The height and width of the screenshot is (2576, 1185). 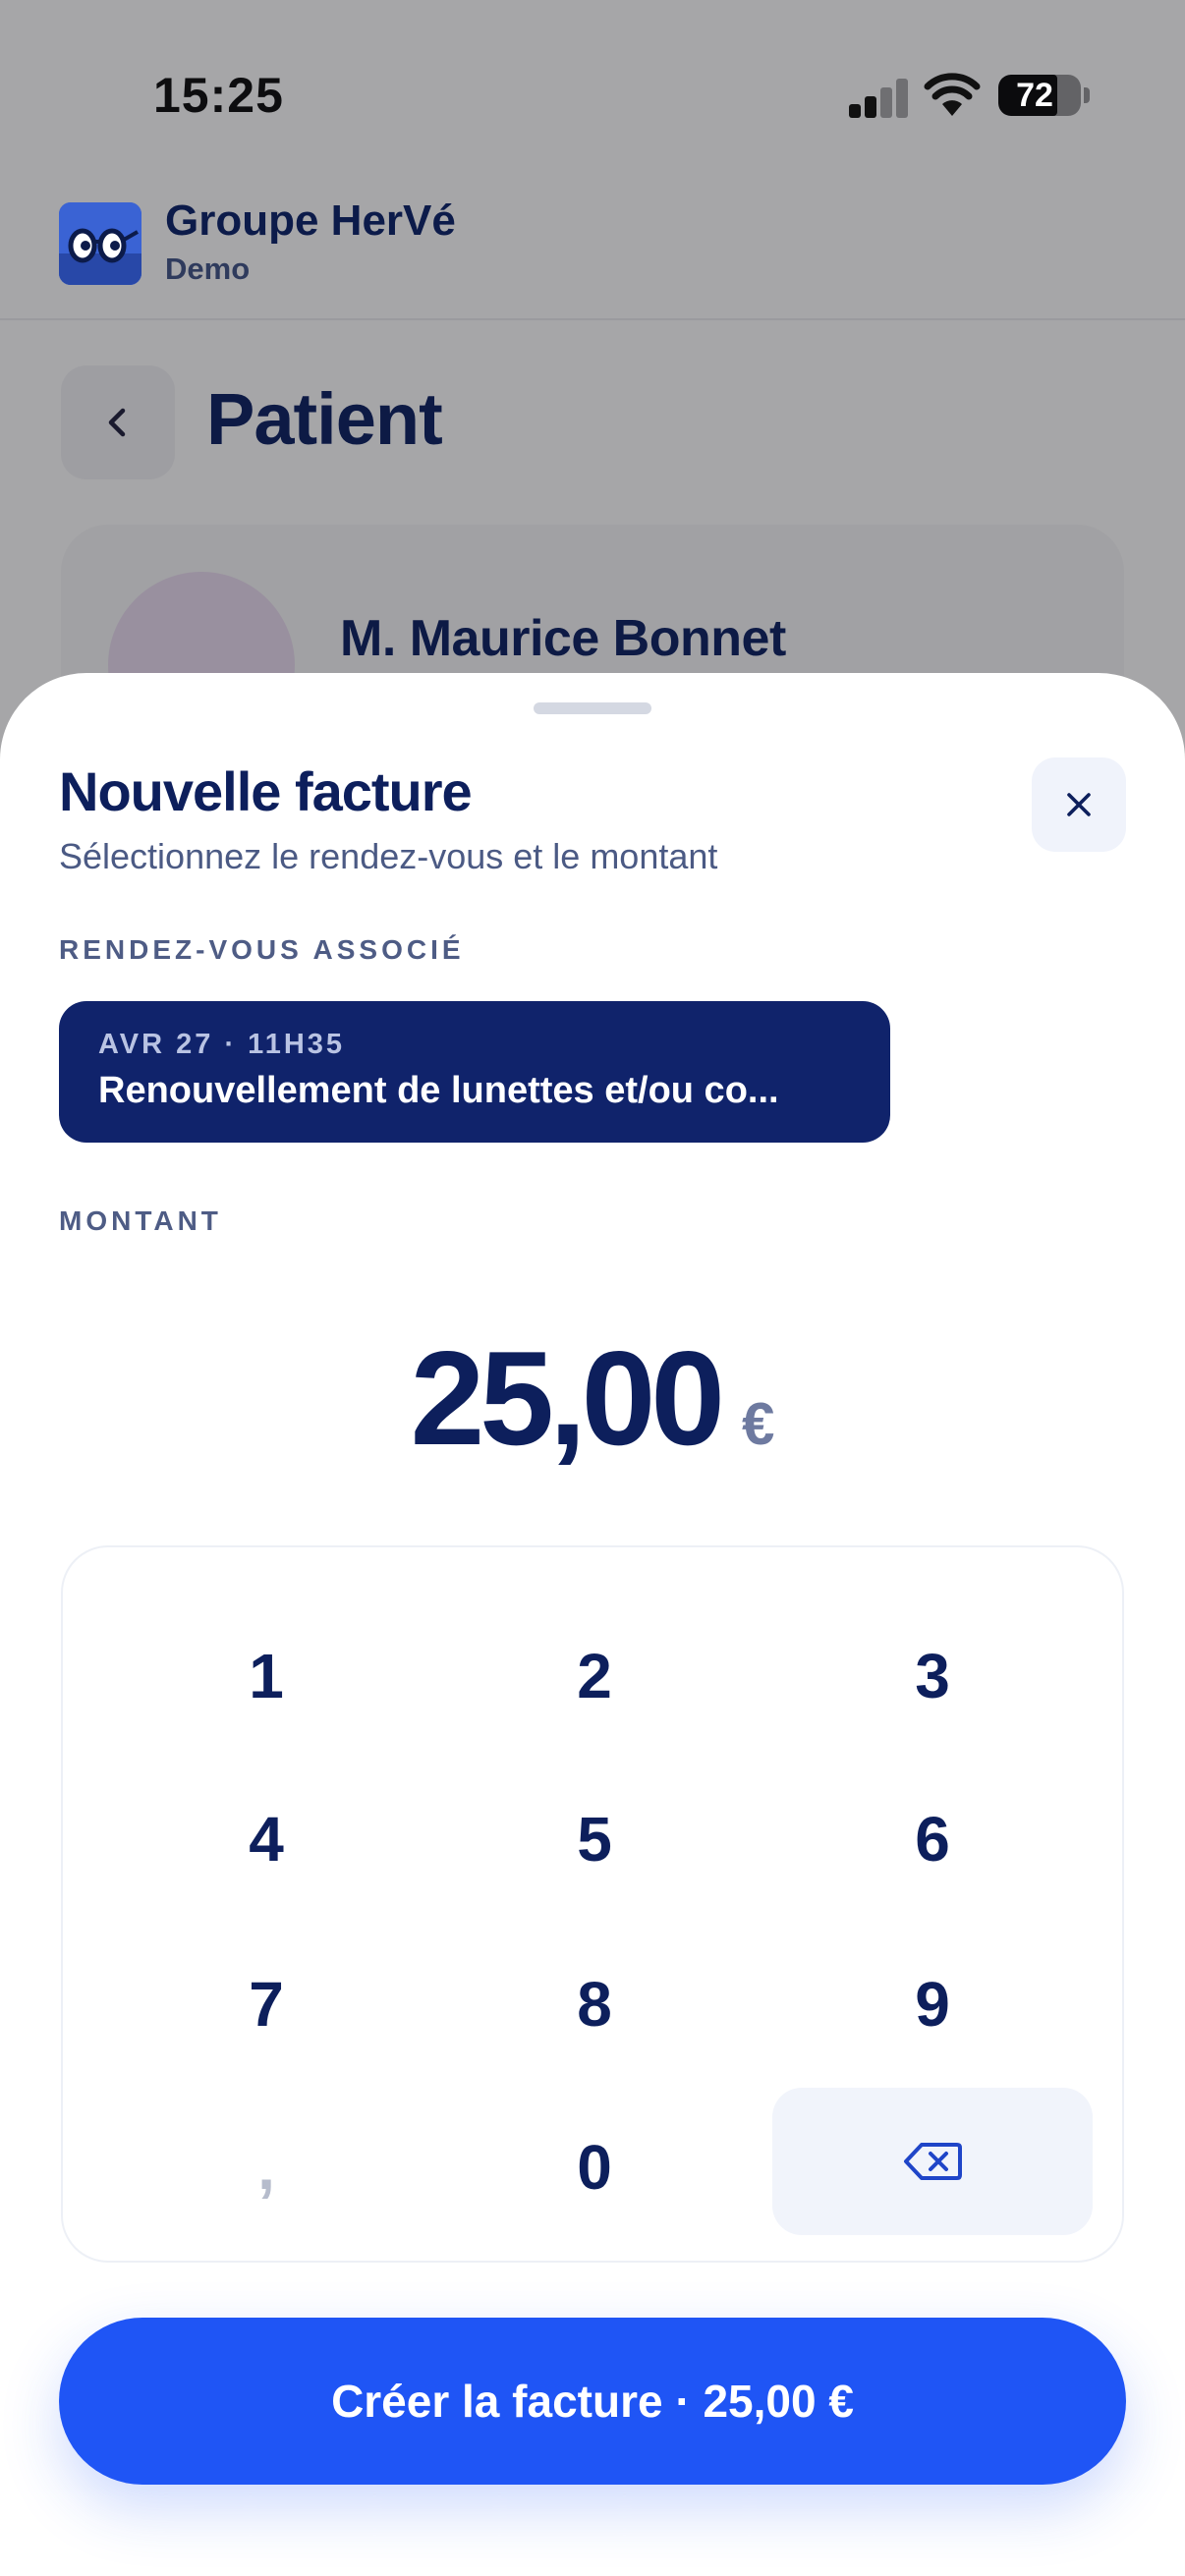 What do you see at coordinates (262, 949) in the screenshot?
I see `appointment-section-label: RENDEZ-VOUS ASSOCIÉ` at bounding box center [262, 949].